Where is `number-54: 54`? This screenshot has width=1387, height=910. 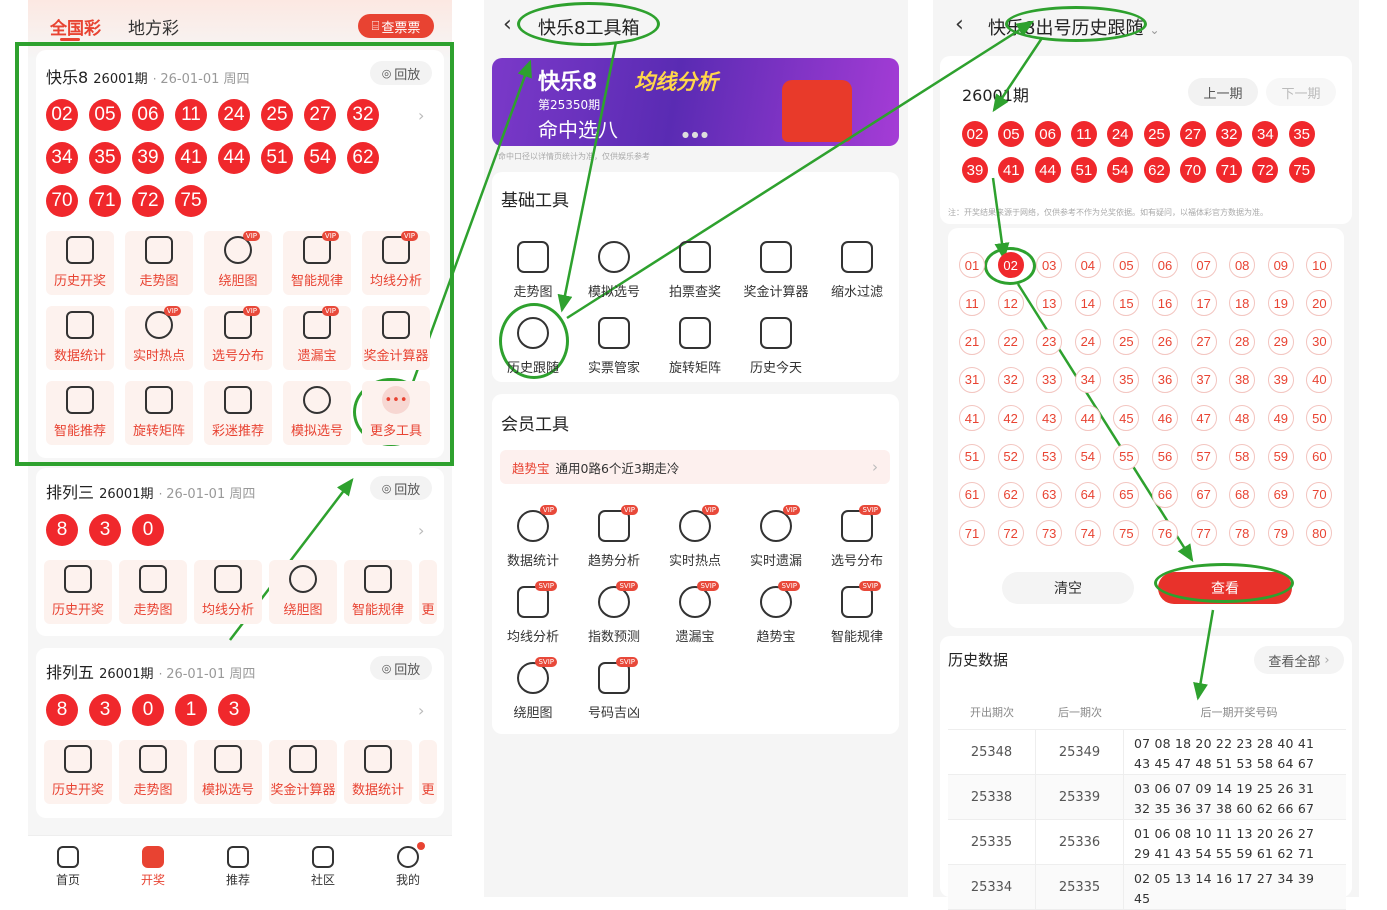
number-54: 54 is located at coordinates (1087, 456).